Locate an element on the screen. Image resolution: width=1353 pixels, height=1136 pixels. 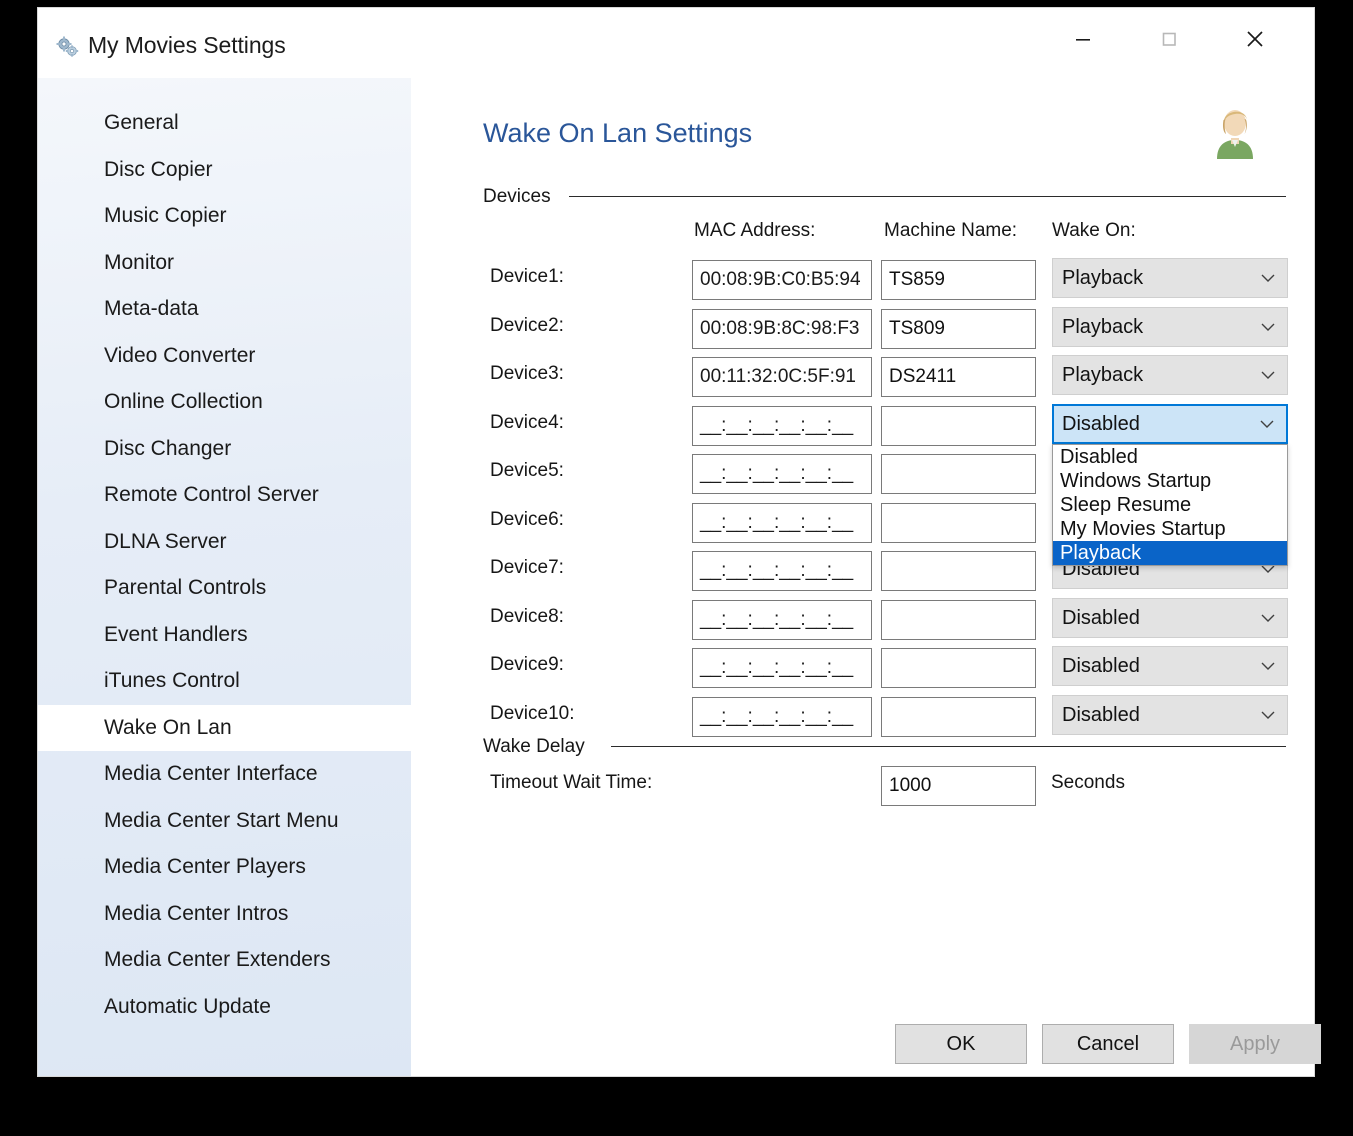
sidebar-item-media-center-extenders: Media Center Extenders is located at coordinates (224, 960).